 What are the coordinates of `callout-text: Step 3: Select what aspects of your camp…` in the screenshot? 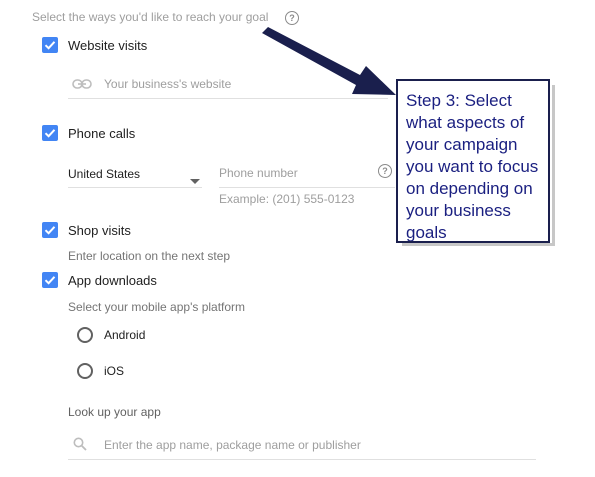 It's located at (472, 166).